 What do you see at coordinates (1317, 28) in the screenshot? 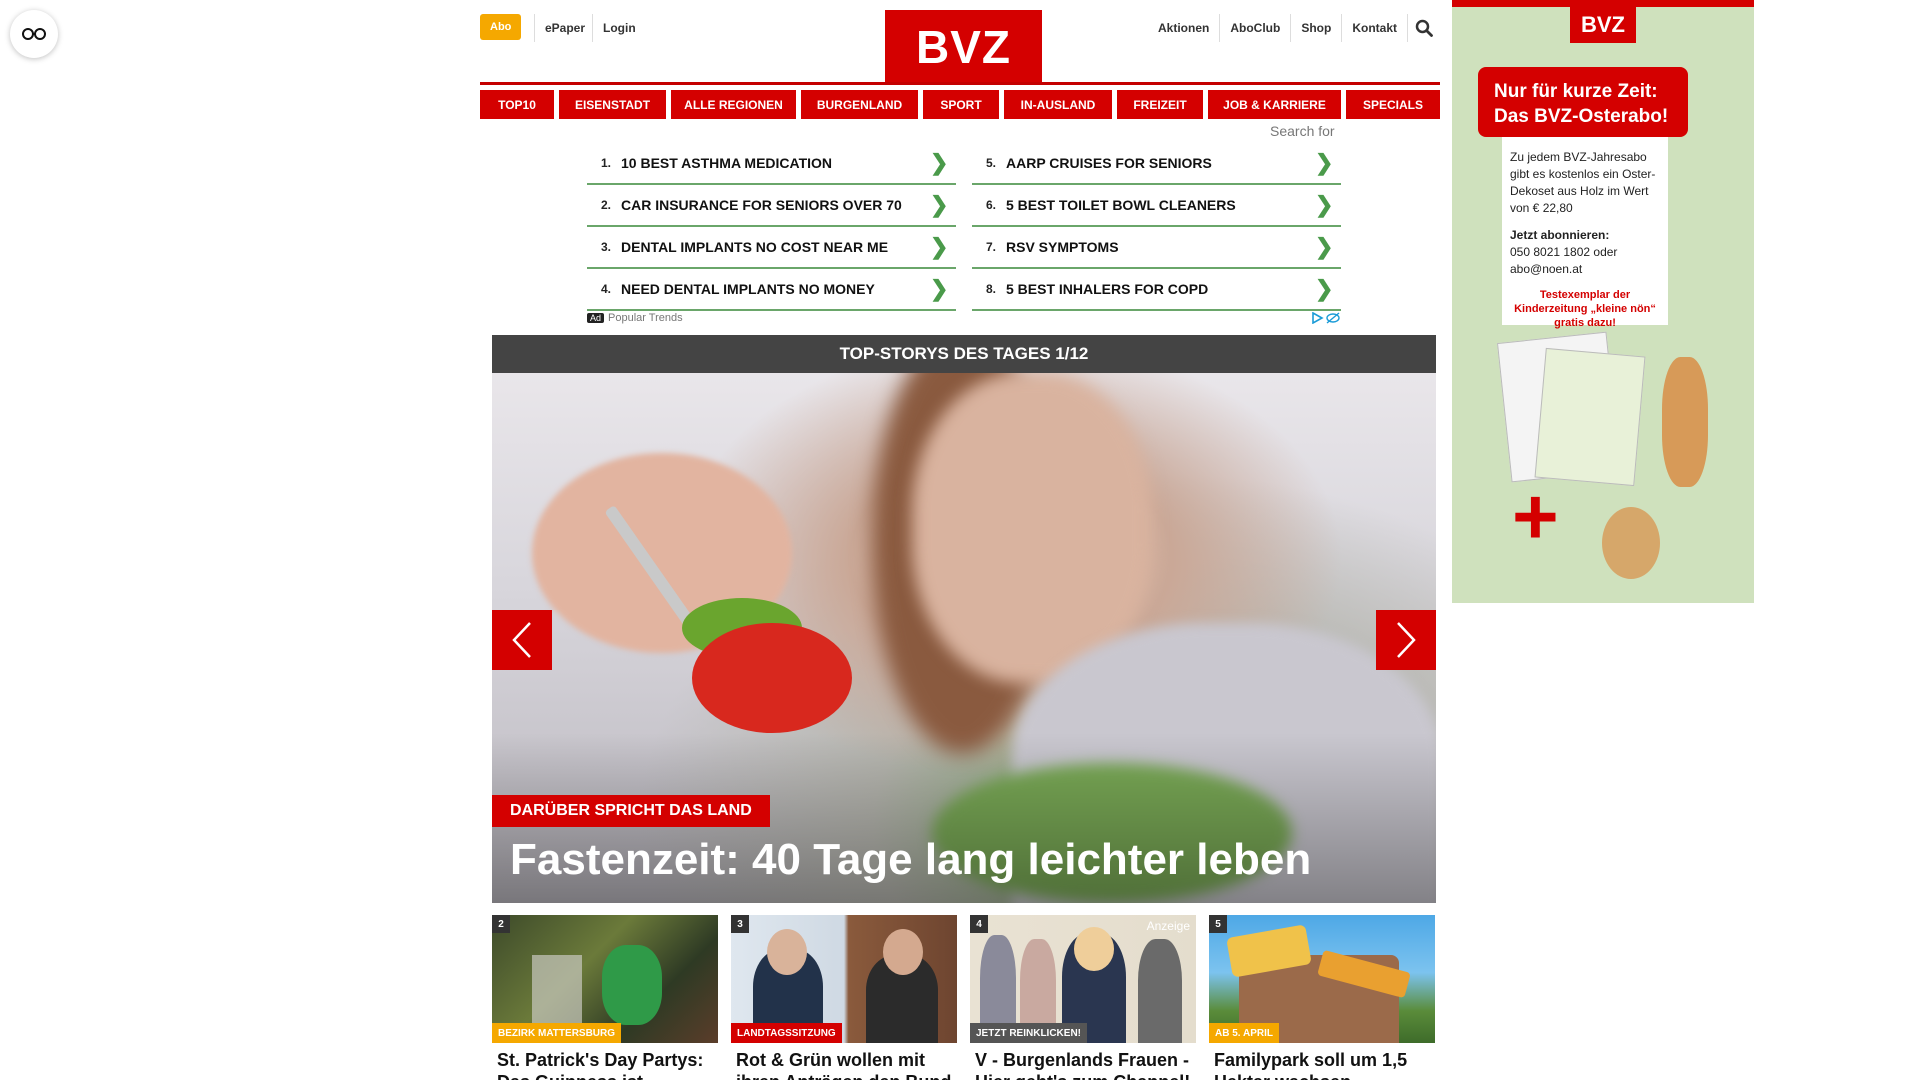
I see `shop-link: Shop` at bounding box center [1317, 28].